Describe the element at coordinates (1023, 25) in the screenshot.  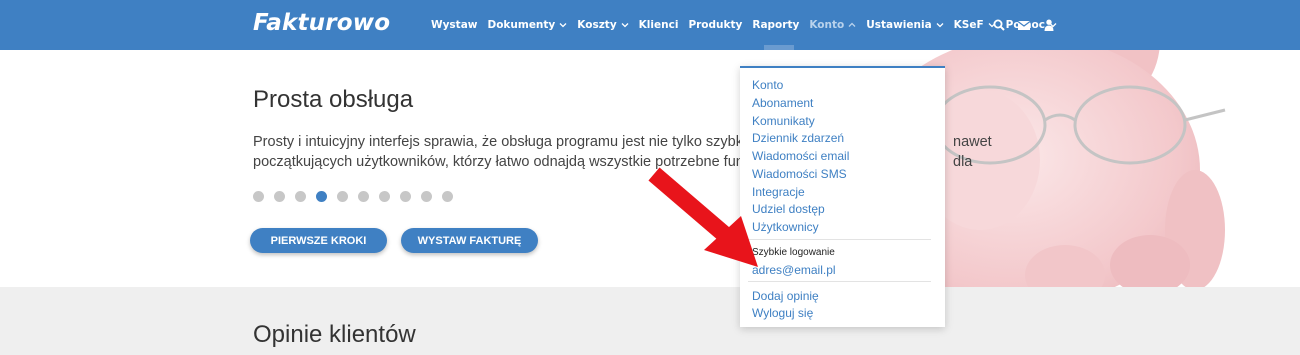
I see `envelope-icon` at that location.